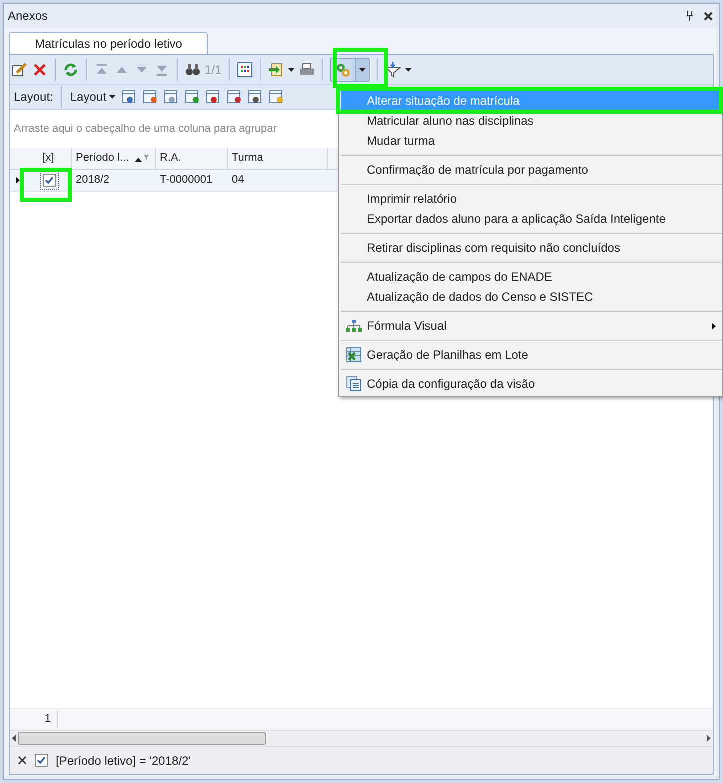 This screenshot has width=723, height=783. What do you see at coordinates (108, 43) in the screenshot?
I see `tab: Matrículas no período letivo` at bounding box center [108, 43].